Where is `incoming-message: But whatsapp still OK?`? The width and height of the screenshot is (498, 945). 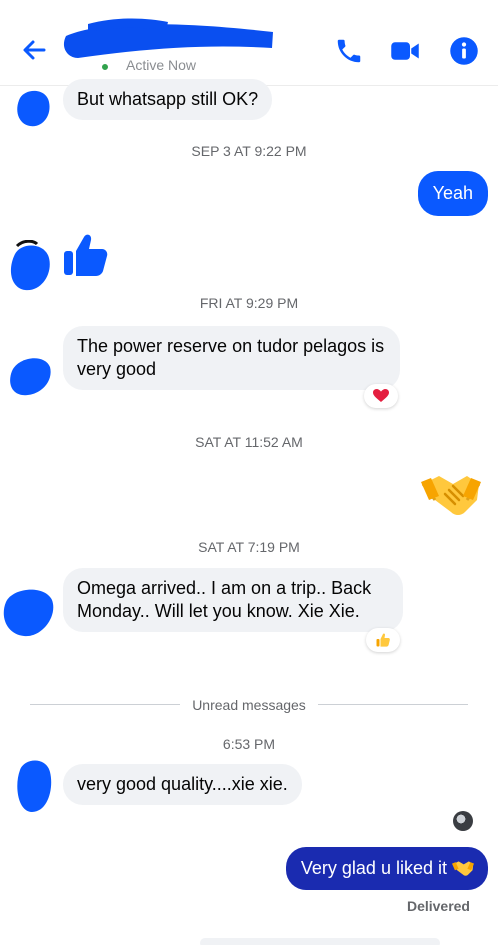
incoming-message: But whatsapp still OK? is located at coordinates (168, 99).